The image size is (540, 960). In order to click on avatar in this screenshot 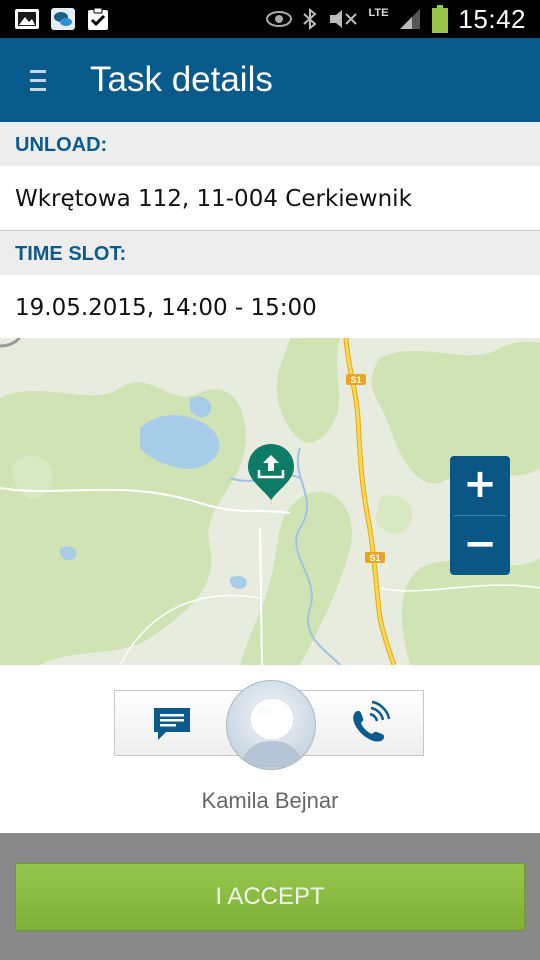, I will do `click(271, 725)`.